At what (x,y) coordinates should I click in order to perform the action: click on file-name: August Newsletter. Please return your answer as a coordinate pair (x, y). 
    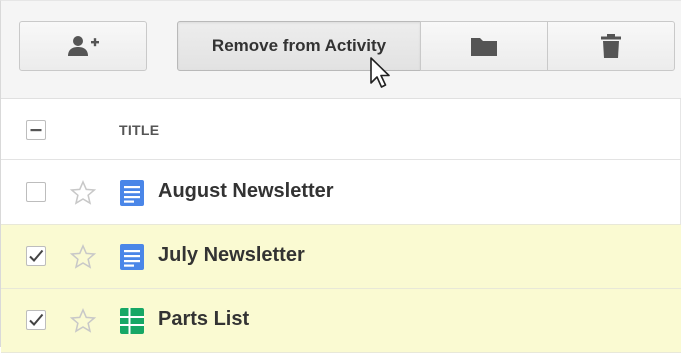
    Looking at the image, I should click on (246, 191).